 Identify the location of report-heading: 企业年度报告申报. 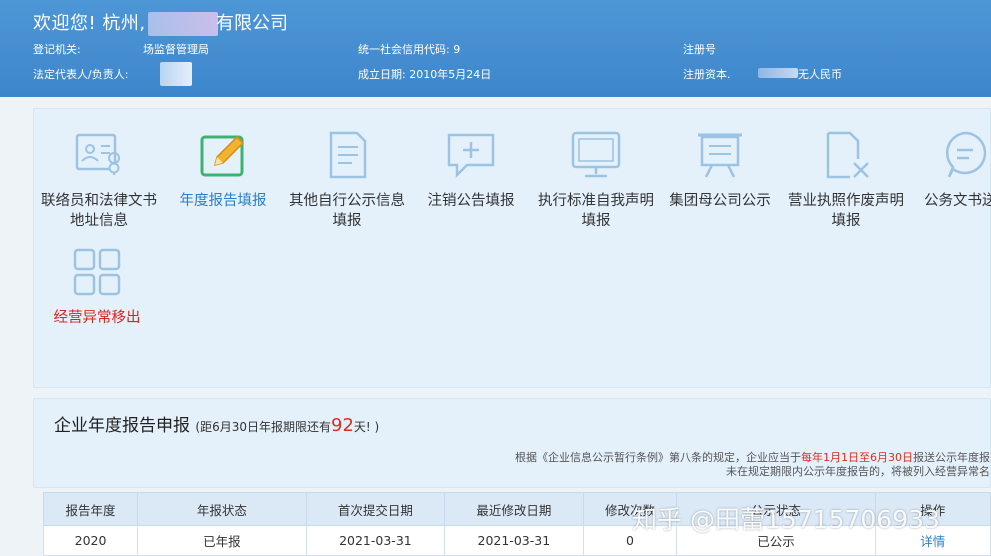
(122, 426).